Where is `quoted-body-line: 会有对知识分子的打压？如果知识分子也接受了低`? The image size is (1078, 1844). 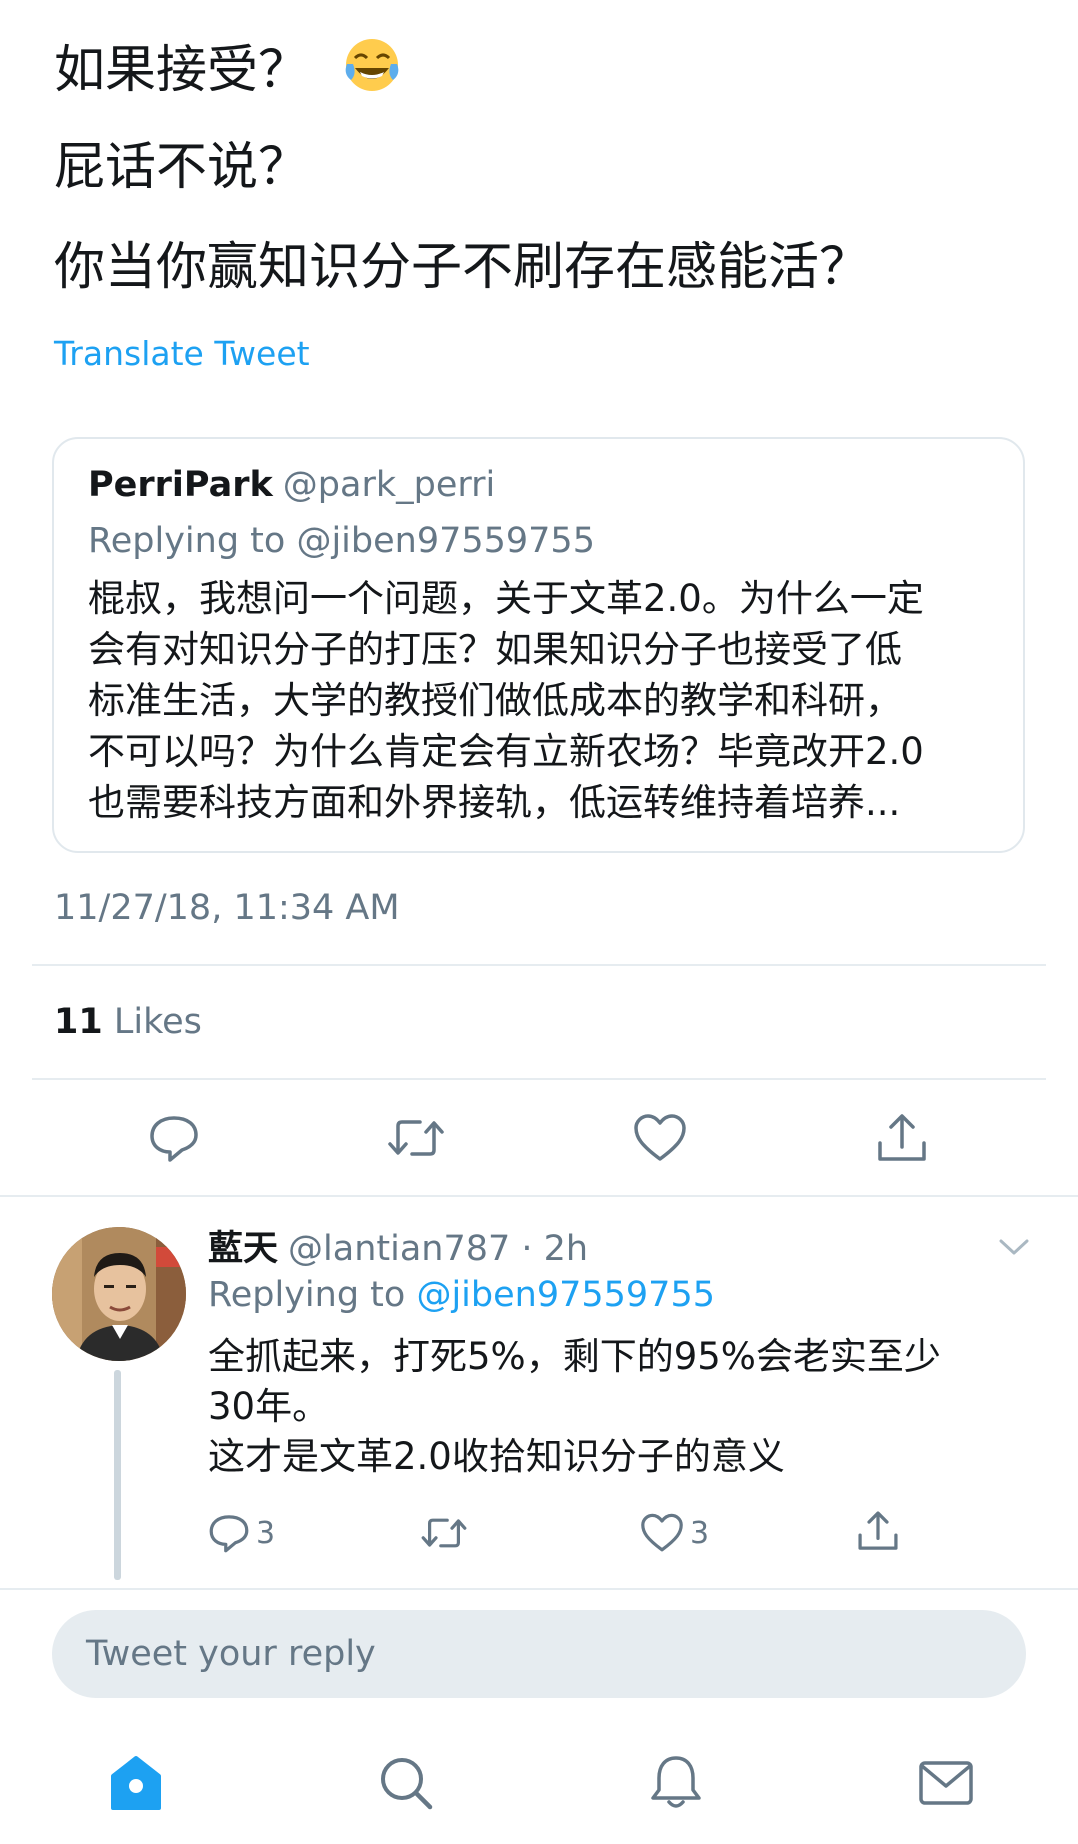 quoted-body-line: 会有对知识分子的打压？如果知识分子也接受了低 is located at coordinates (495, 649).